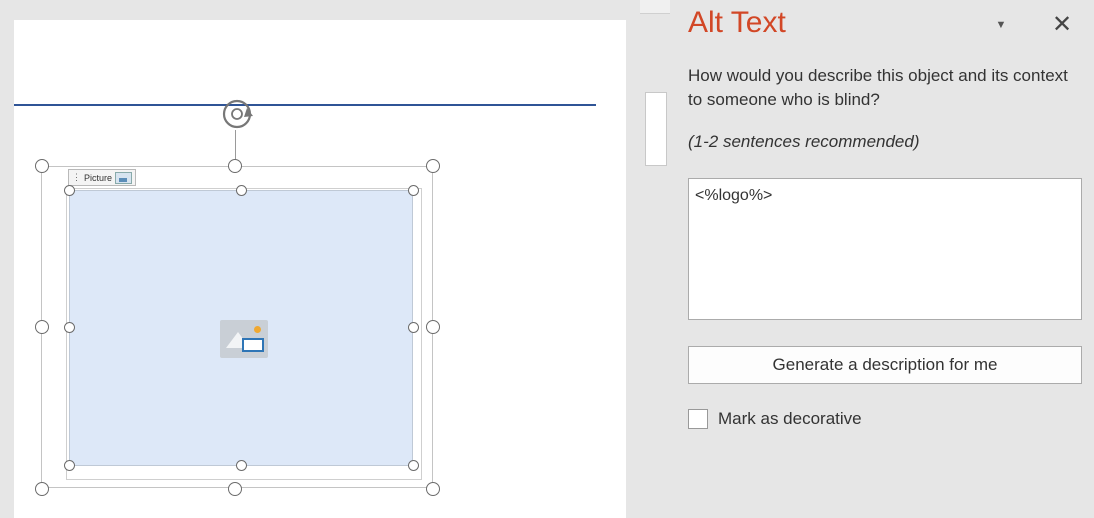 The width and height of the screenshot is (1094, 518). Describe the element at coordinates (241, 465) in the screenshot. I see `picture-handle-bottom` at that location.